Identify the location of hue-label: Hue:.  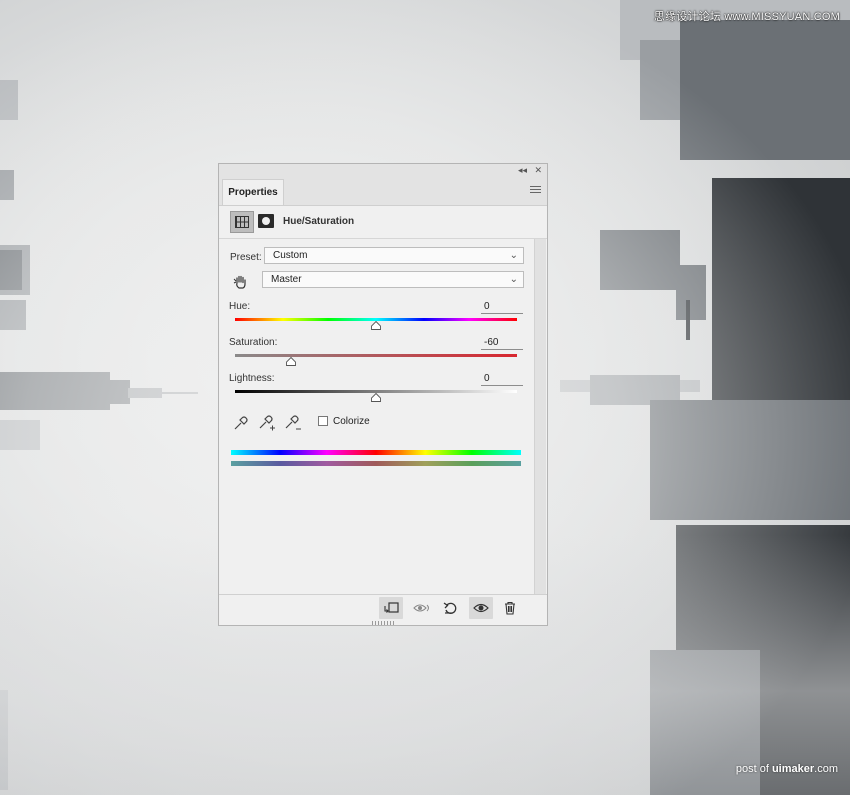
(240, 306).